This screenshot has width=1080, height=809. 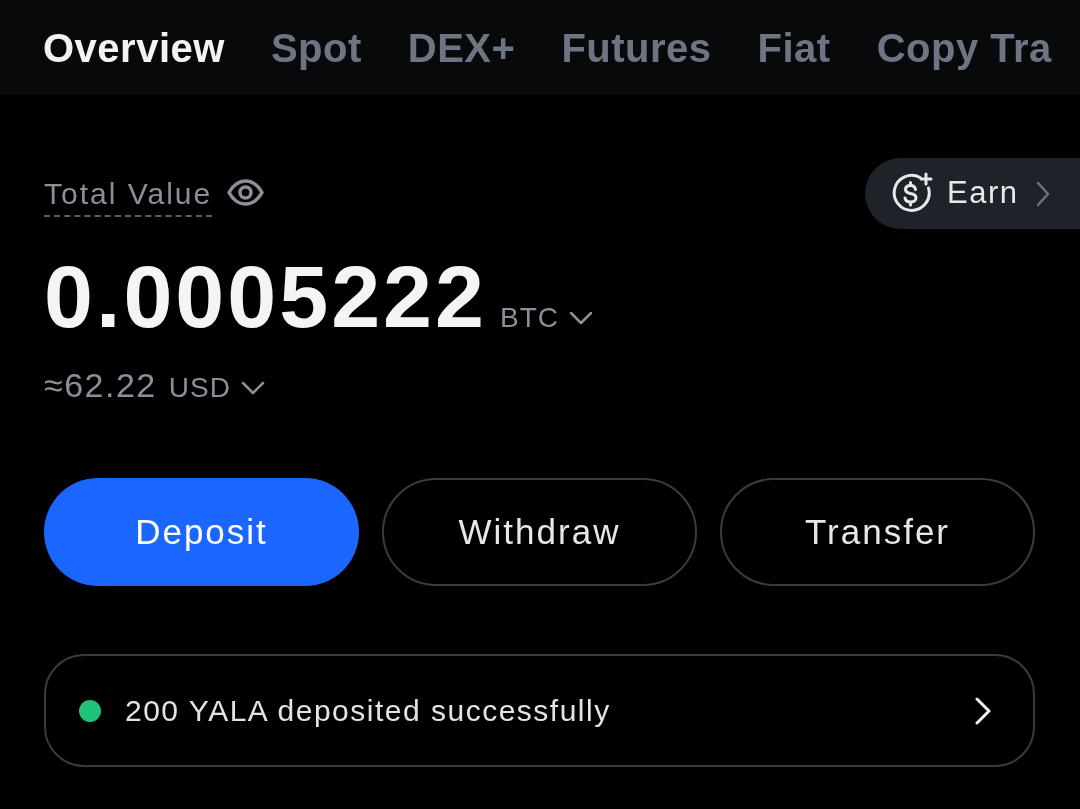 What do you see at coordinates (636, 47) in the screenshot?
I see `tab: Futures` at bounding box center [636, 47].